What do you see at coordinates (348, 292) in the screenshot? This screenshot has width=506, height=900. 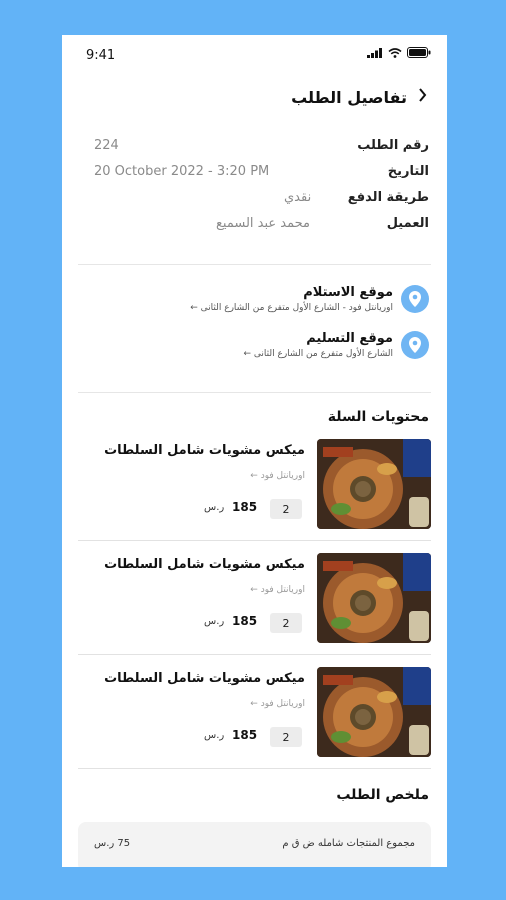 I see `pickup-location-title: موقع الاستلام` at bounding box center [348, 292].